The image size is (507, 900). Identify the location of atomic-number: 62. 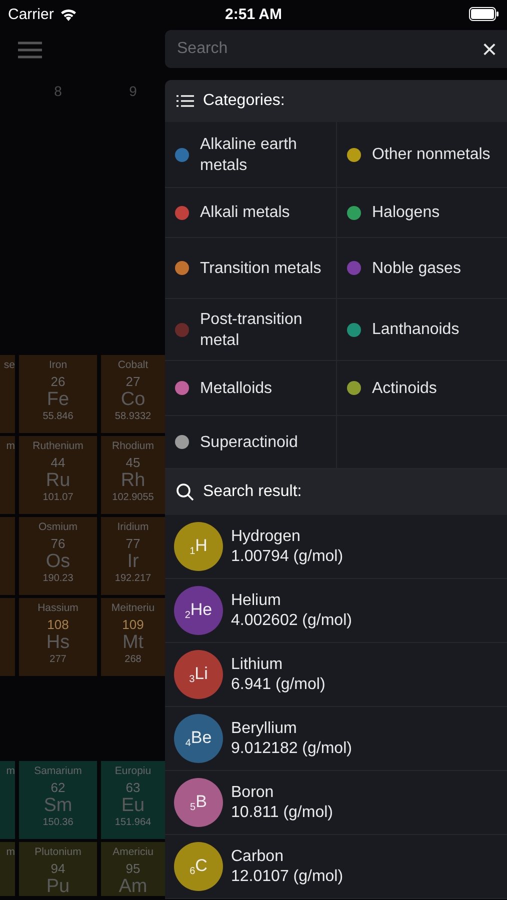
(58, 787).